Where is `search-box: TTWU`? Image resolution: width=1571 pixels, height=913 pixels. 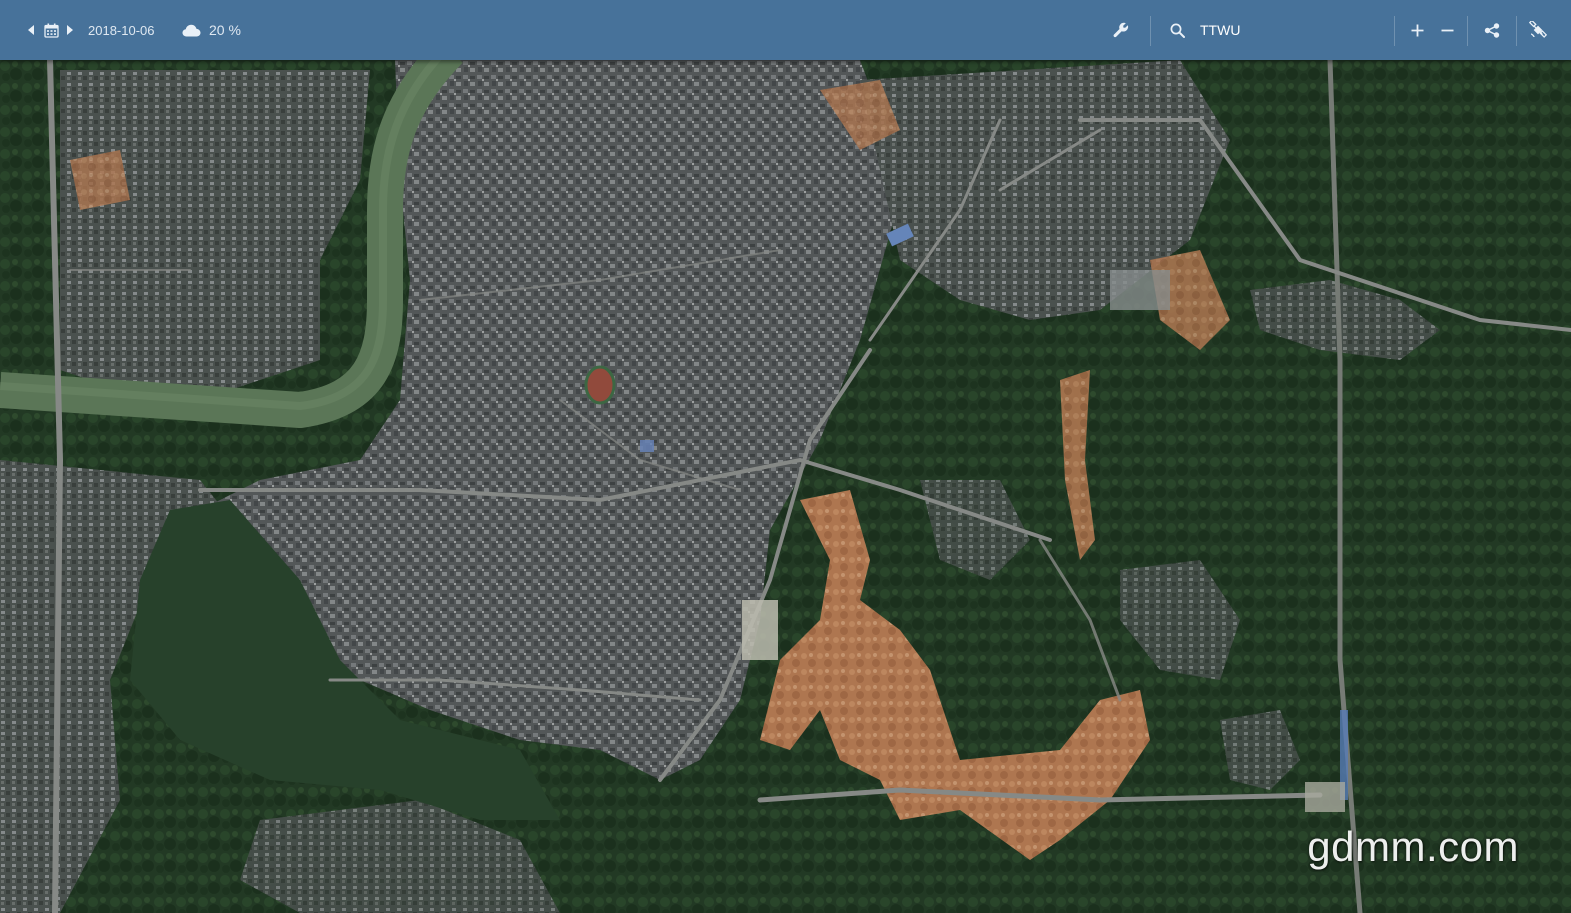 search-box: TTWU is located at coordinates (1270, 30).